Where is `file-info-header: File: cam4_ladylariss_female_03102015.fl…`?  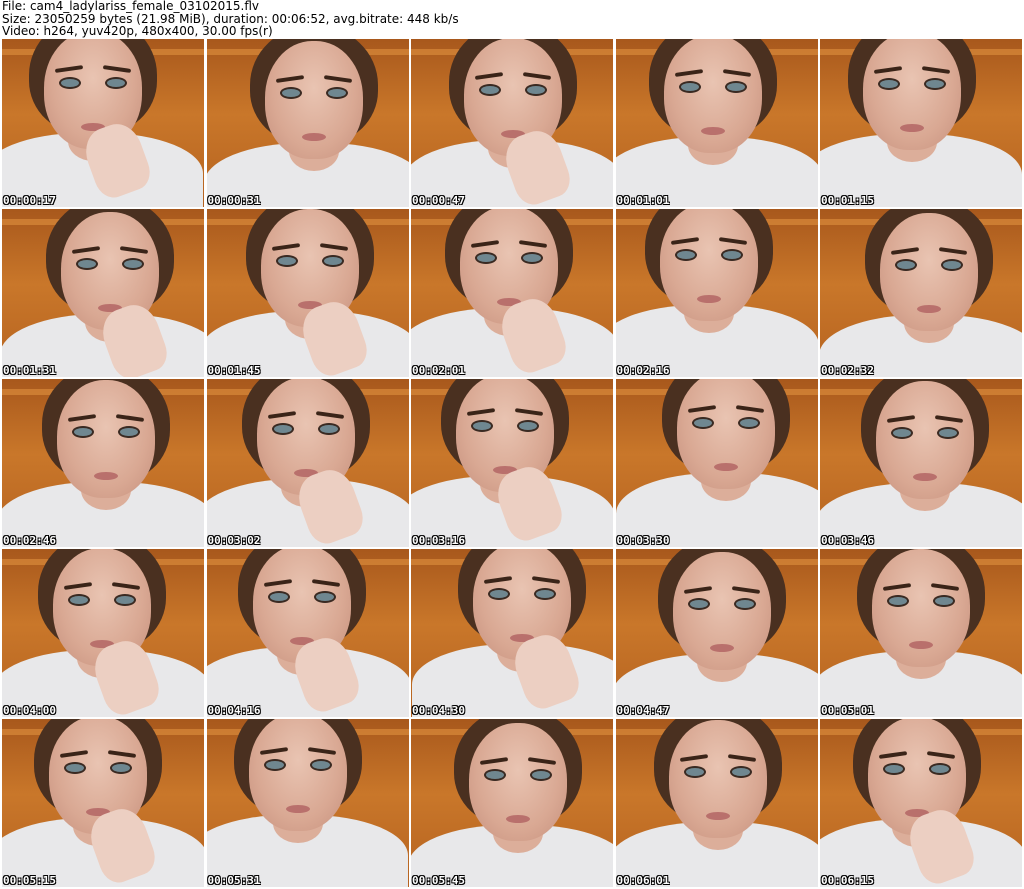 file-info-header: File: cam4_ladylariss_female_03102015.fl… is located at coordinates (502, 19).